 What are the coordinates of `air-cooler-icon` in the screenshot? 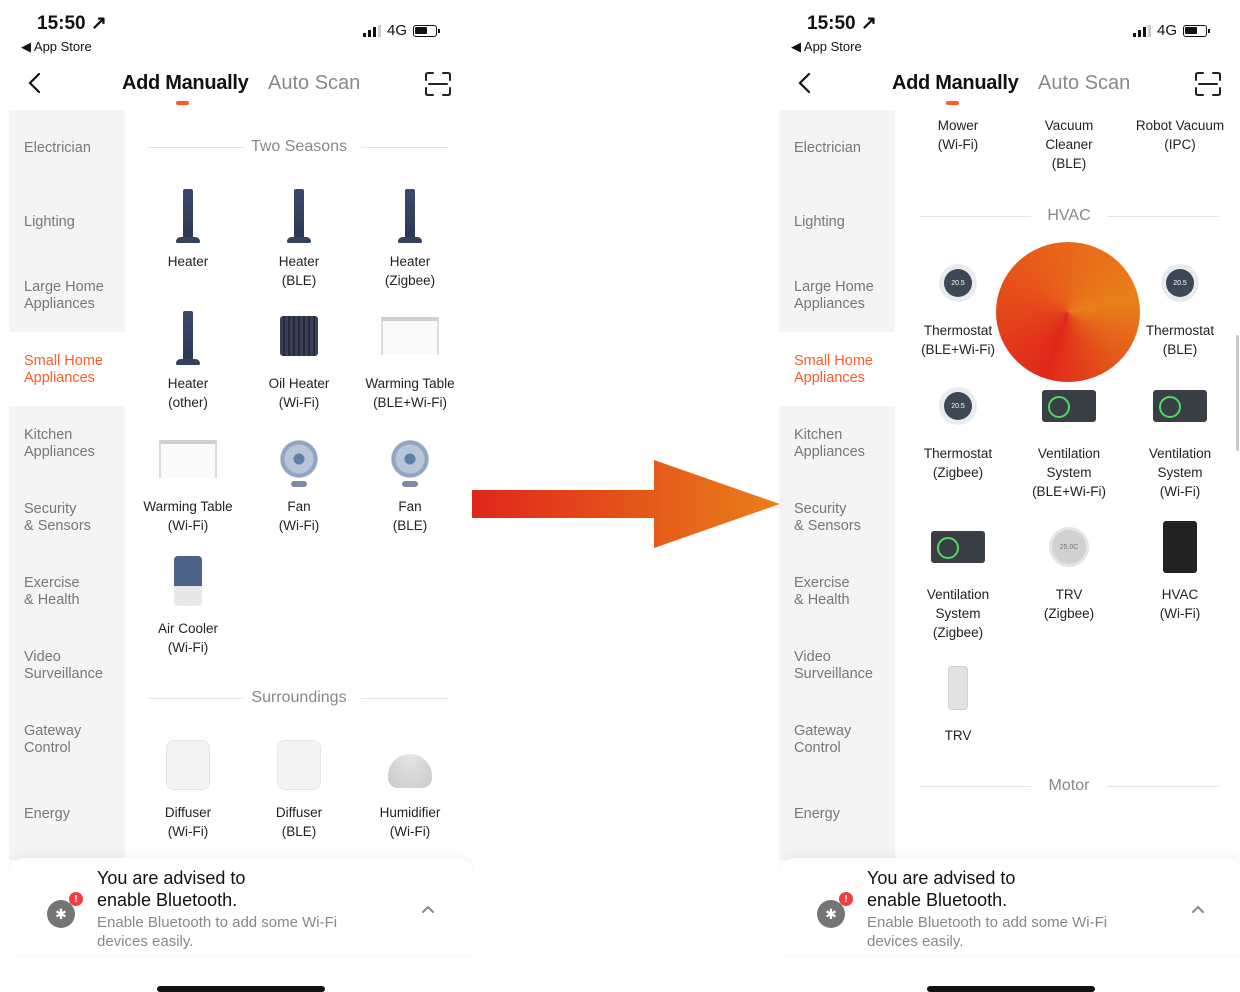 It's located at (188, 581).